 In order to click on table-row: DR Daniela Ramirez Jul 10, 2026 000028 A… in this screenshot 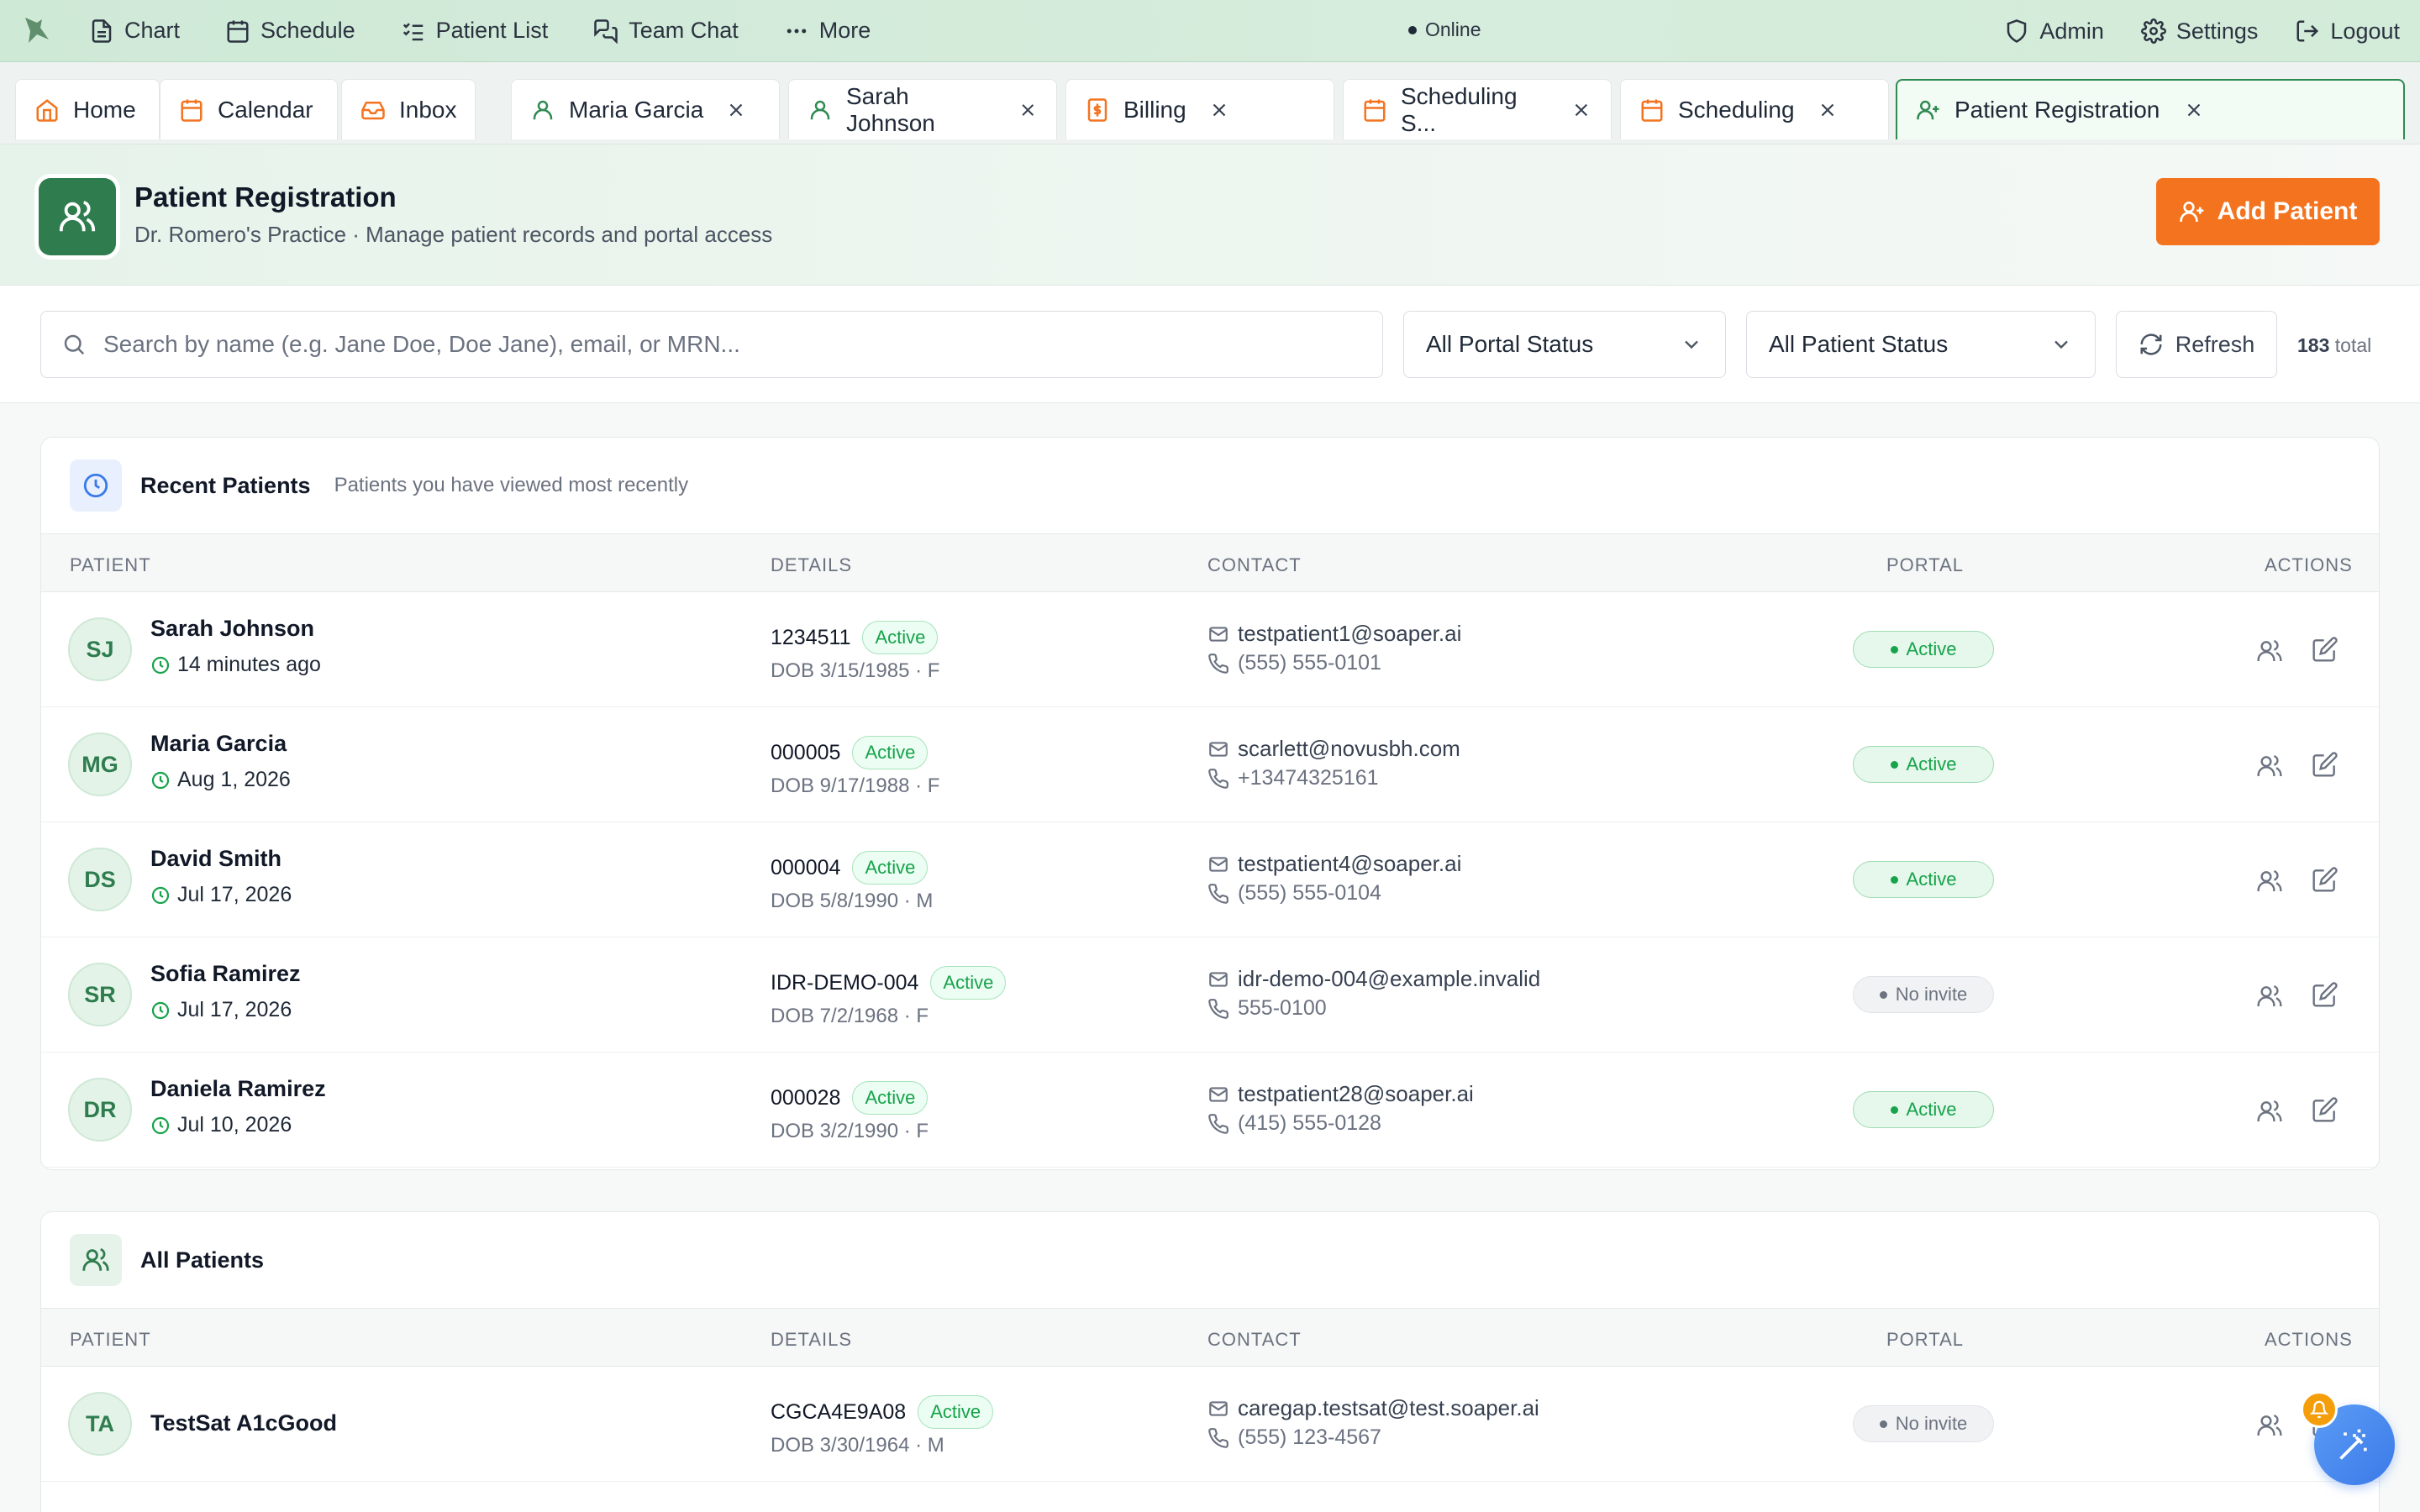, I will do `click(1210, 1110)`.